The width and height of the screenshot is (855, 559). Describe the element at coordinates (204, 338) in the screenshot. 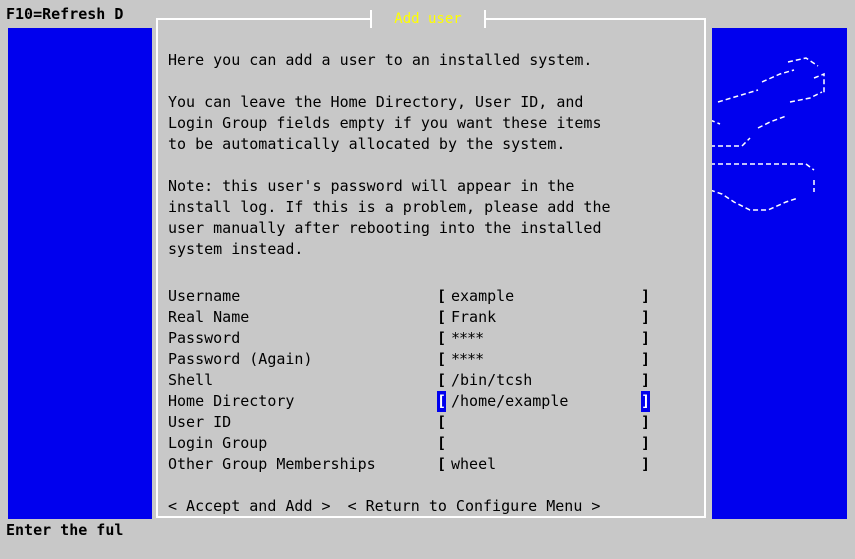

I see `password-label: Password` at that location.